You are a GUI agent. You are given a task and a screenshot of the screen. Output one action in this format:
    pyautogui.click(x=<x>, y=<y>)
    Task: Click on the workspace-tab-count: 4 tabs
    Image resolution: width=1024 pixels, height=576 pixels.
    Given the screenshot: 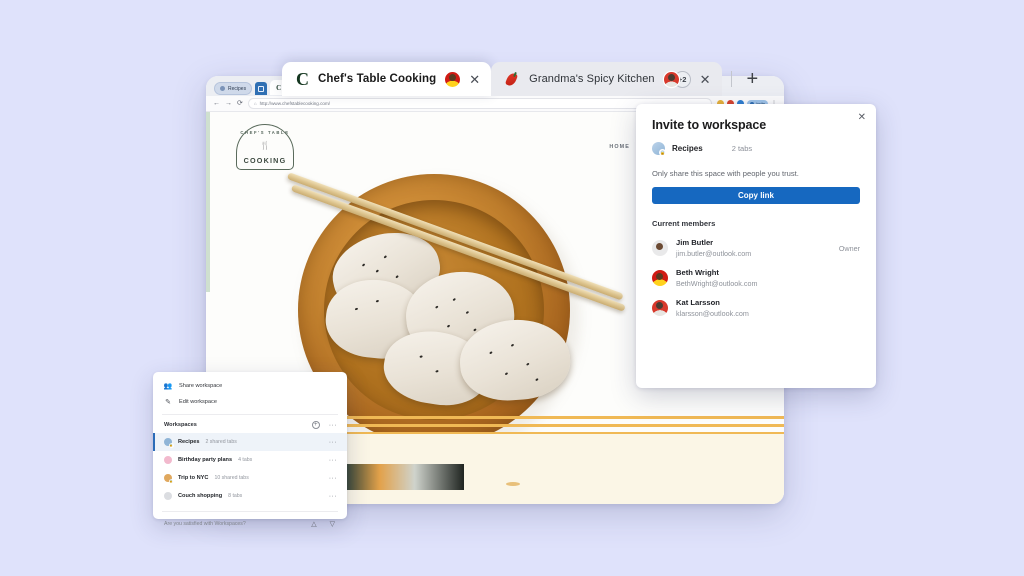 What is the action you would take?
    pyautogui.click(x=245, y=460)
    